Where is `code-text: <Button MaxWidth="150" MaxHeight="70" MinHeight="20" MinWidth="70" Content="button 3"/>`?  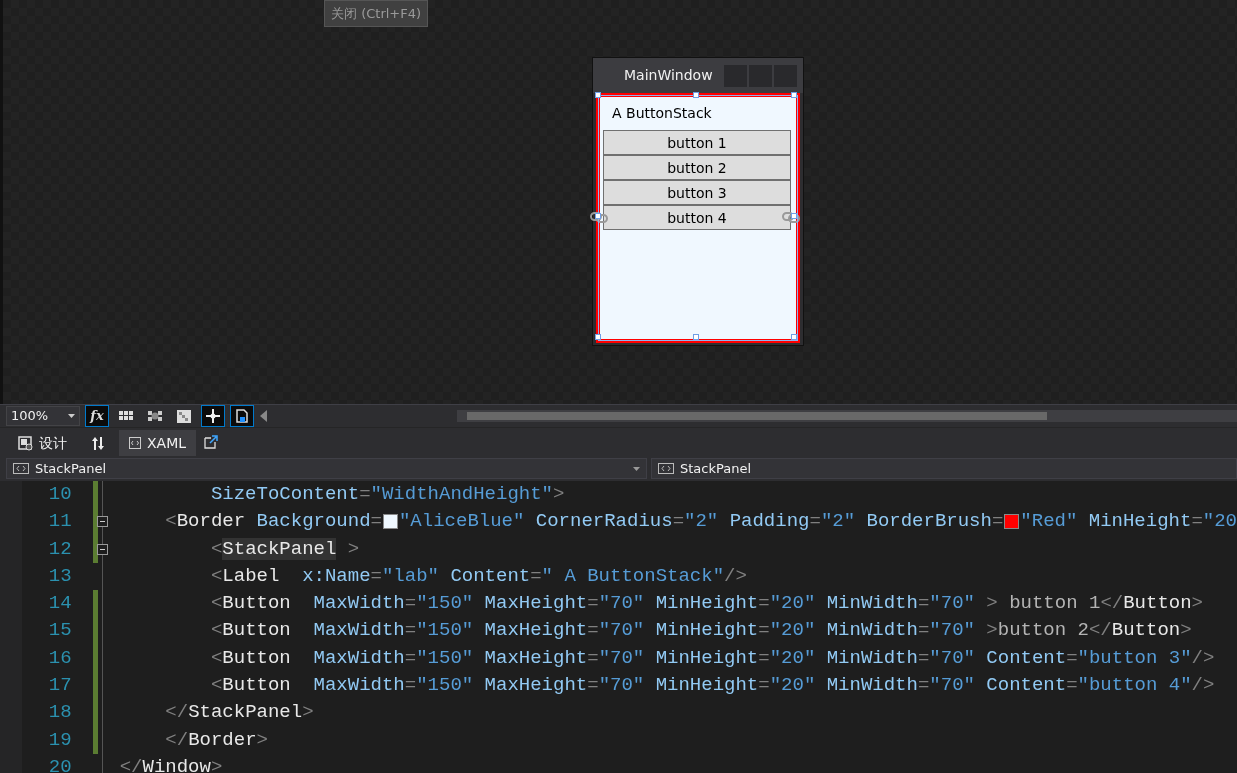 code-text: <Button MaxWidth="150" MaxHeight="70" MinHeight="20" MinWidth="70" Content="button 3"/> is located at coordinates (712, 658).